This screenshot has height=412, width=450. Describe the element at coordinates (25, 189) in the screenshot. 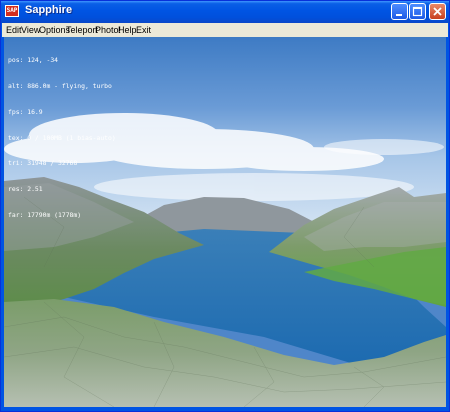

I see `hud-resolution: res: 2.51` at that location.